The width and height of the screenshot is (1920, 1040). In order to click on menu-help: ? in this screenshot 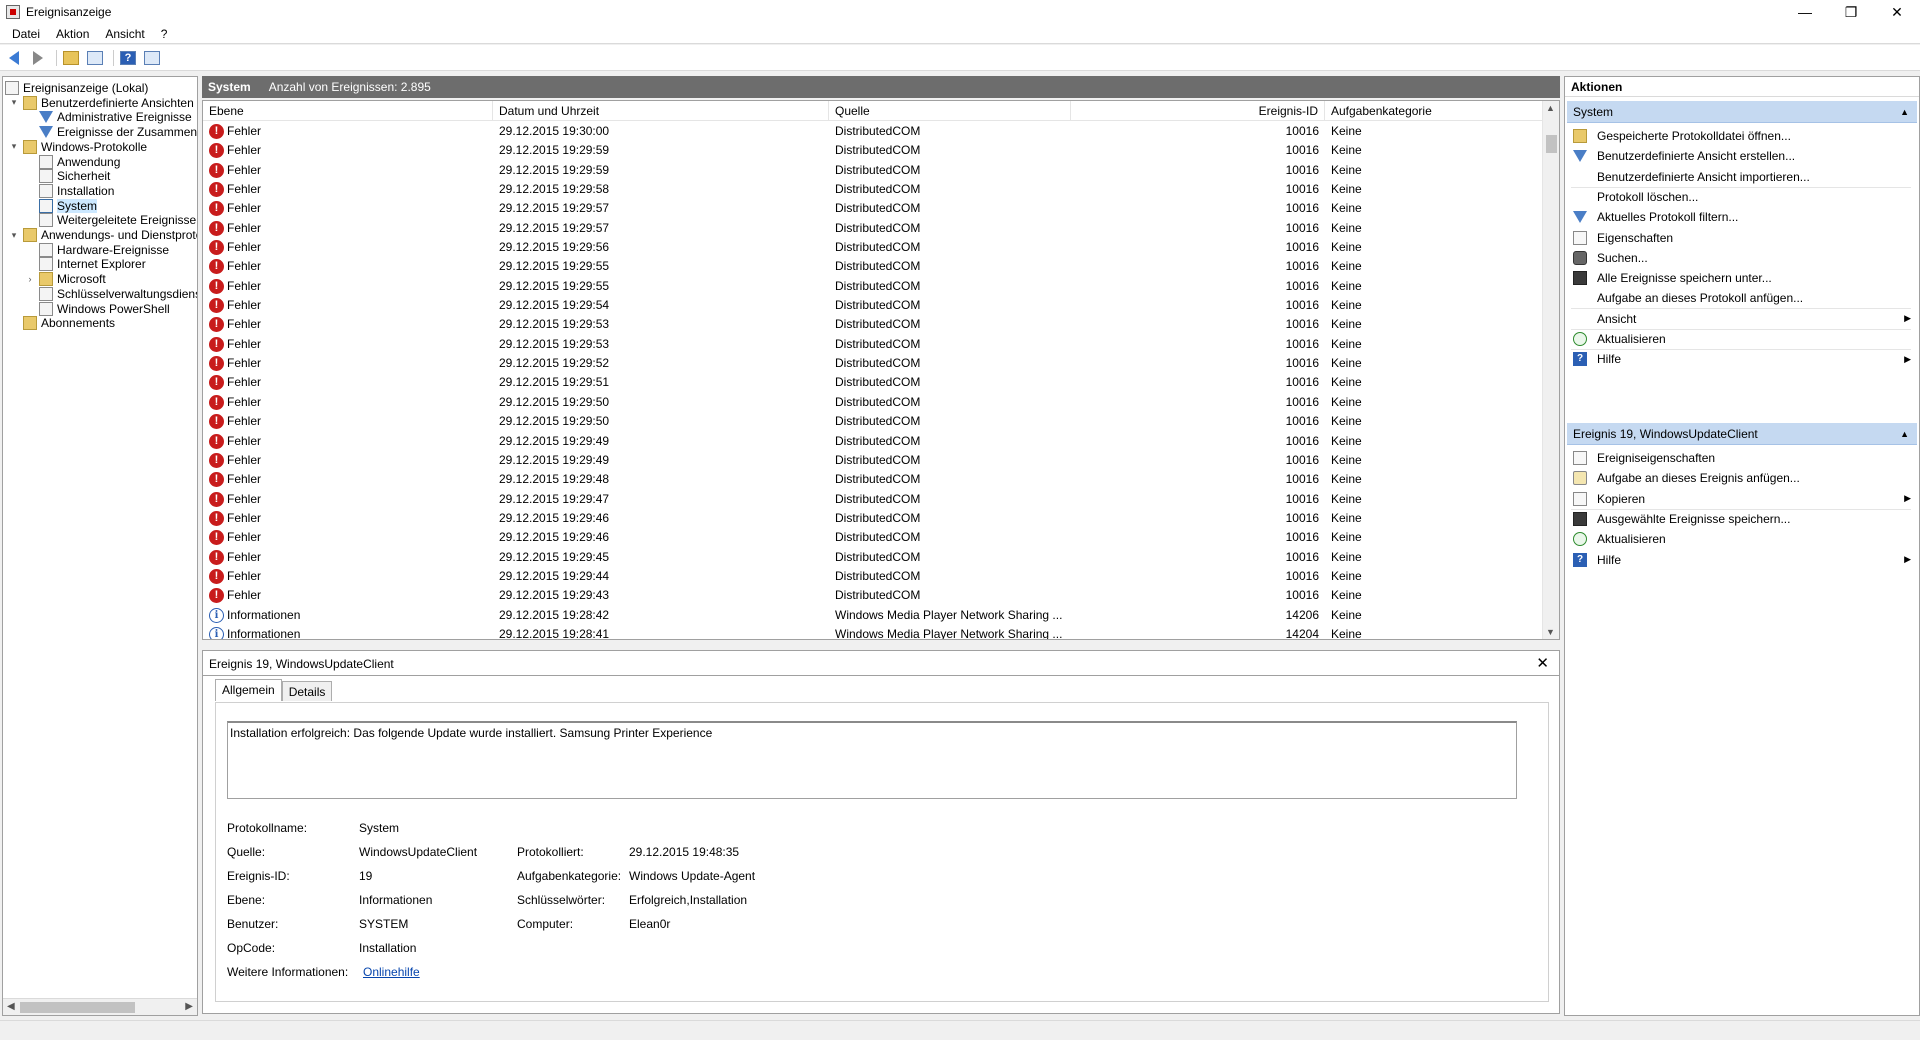, I will do `click(164, 34)`.